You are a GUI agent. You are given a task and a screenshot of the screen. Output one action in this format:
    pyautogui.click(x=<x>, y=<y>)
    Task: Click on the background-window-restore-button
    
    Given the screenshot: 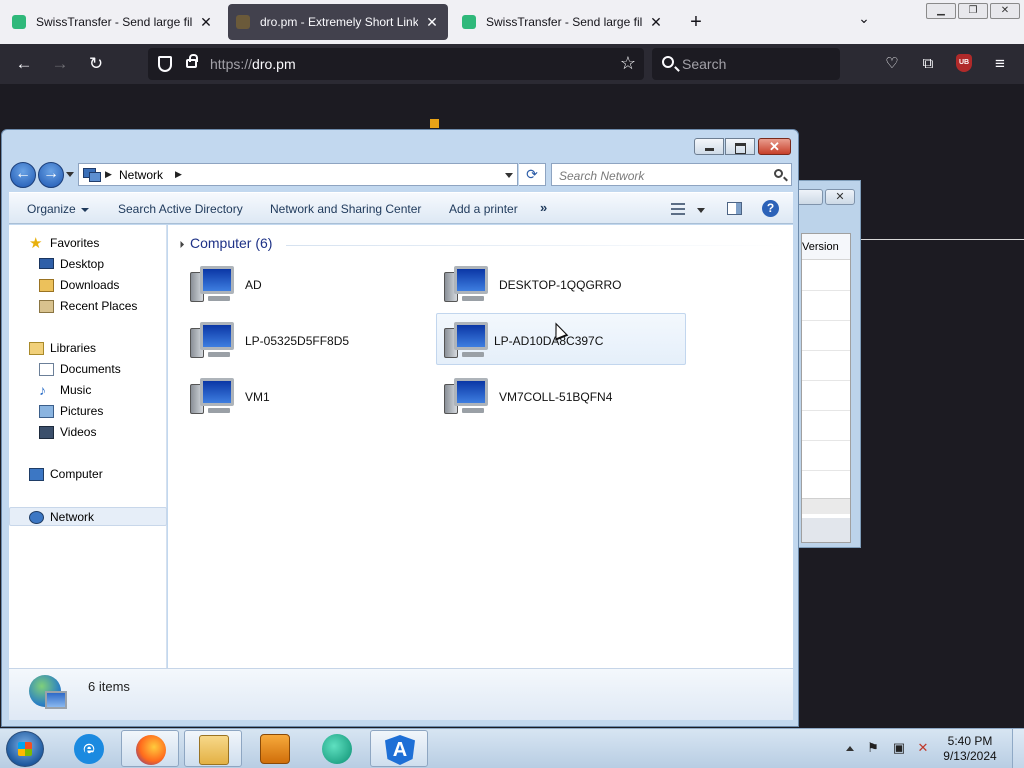 What is the action you would take?
    pyautogui.click(x=811, y=197)
    